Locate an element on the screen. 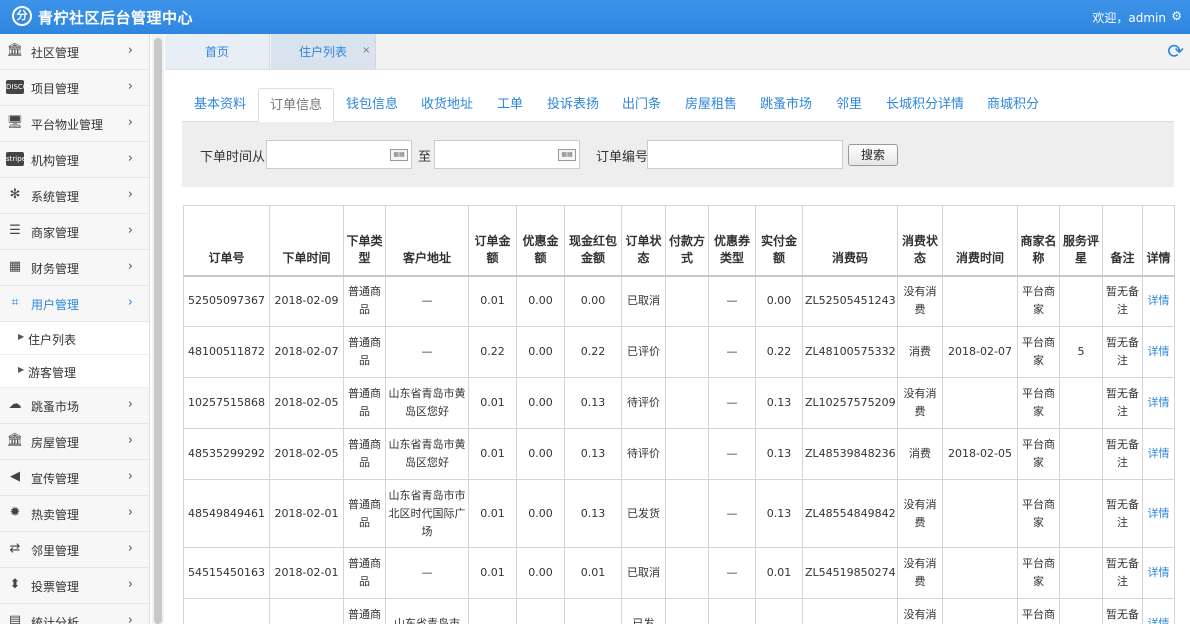 Image resolution: width=1190 pixels, height=624 pixels. inner-tab: 投诉表扬 is located at coordinates (573, 105).